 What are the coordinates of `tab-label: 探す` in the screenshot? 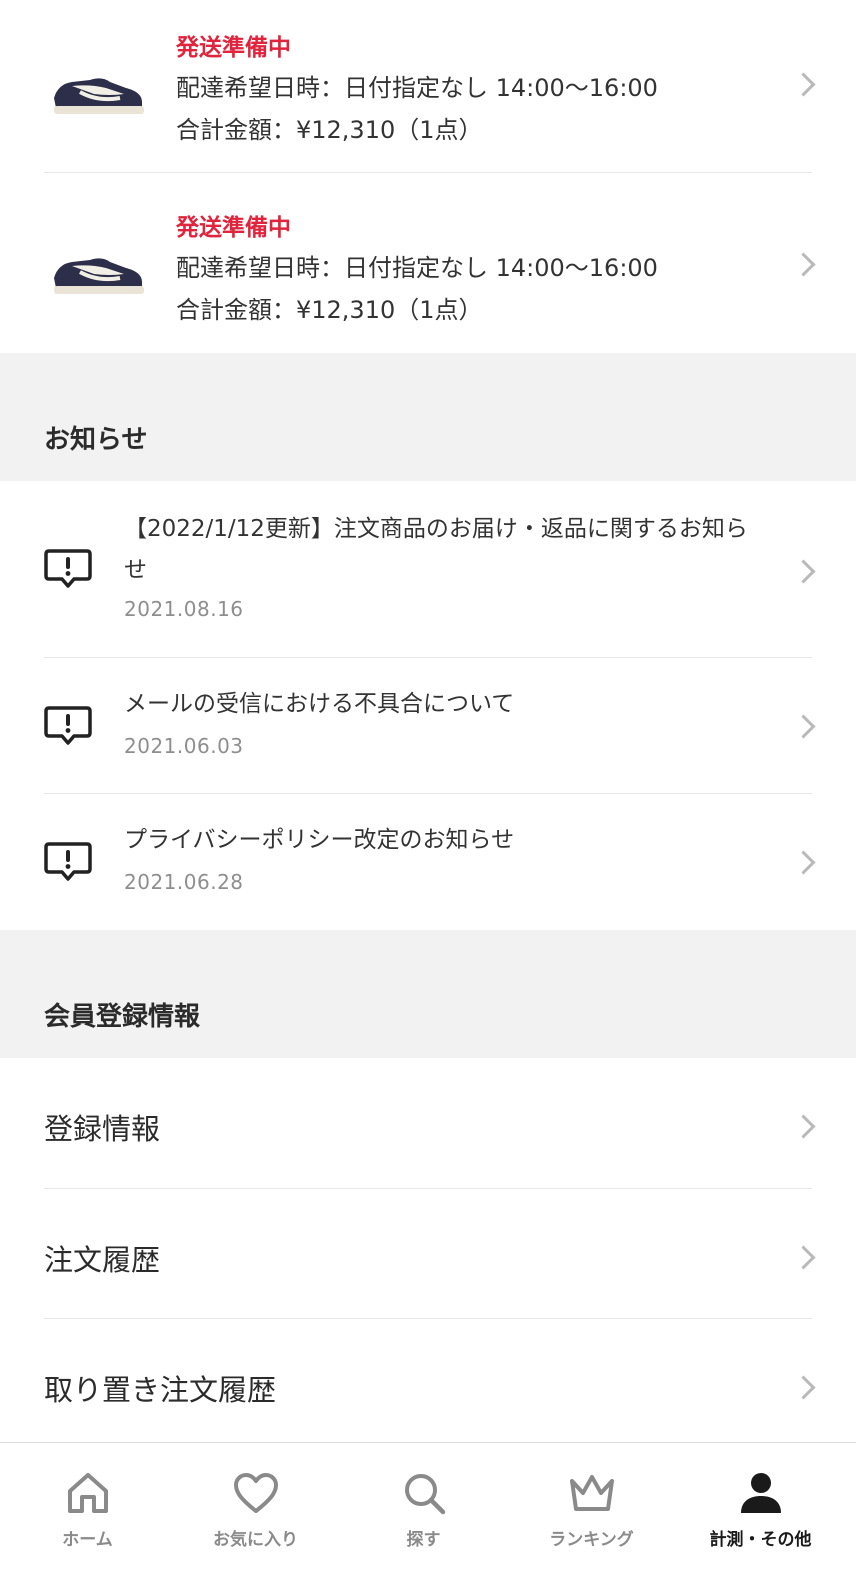 It's located at (423, 1540).